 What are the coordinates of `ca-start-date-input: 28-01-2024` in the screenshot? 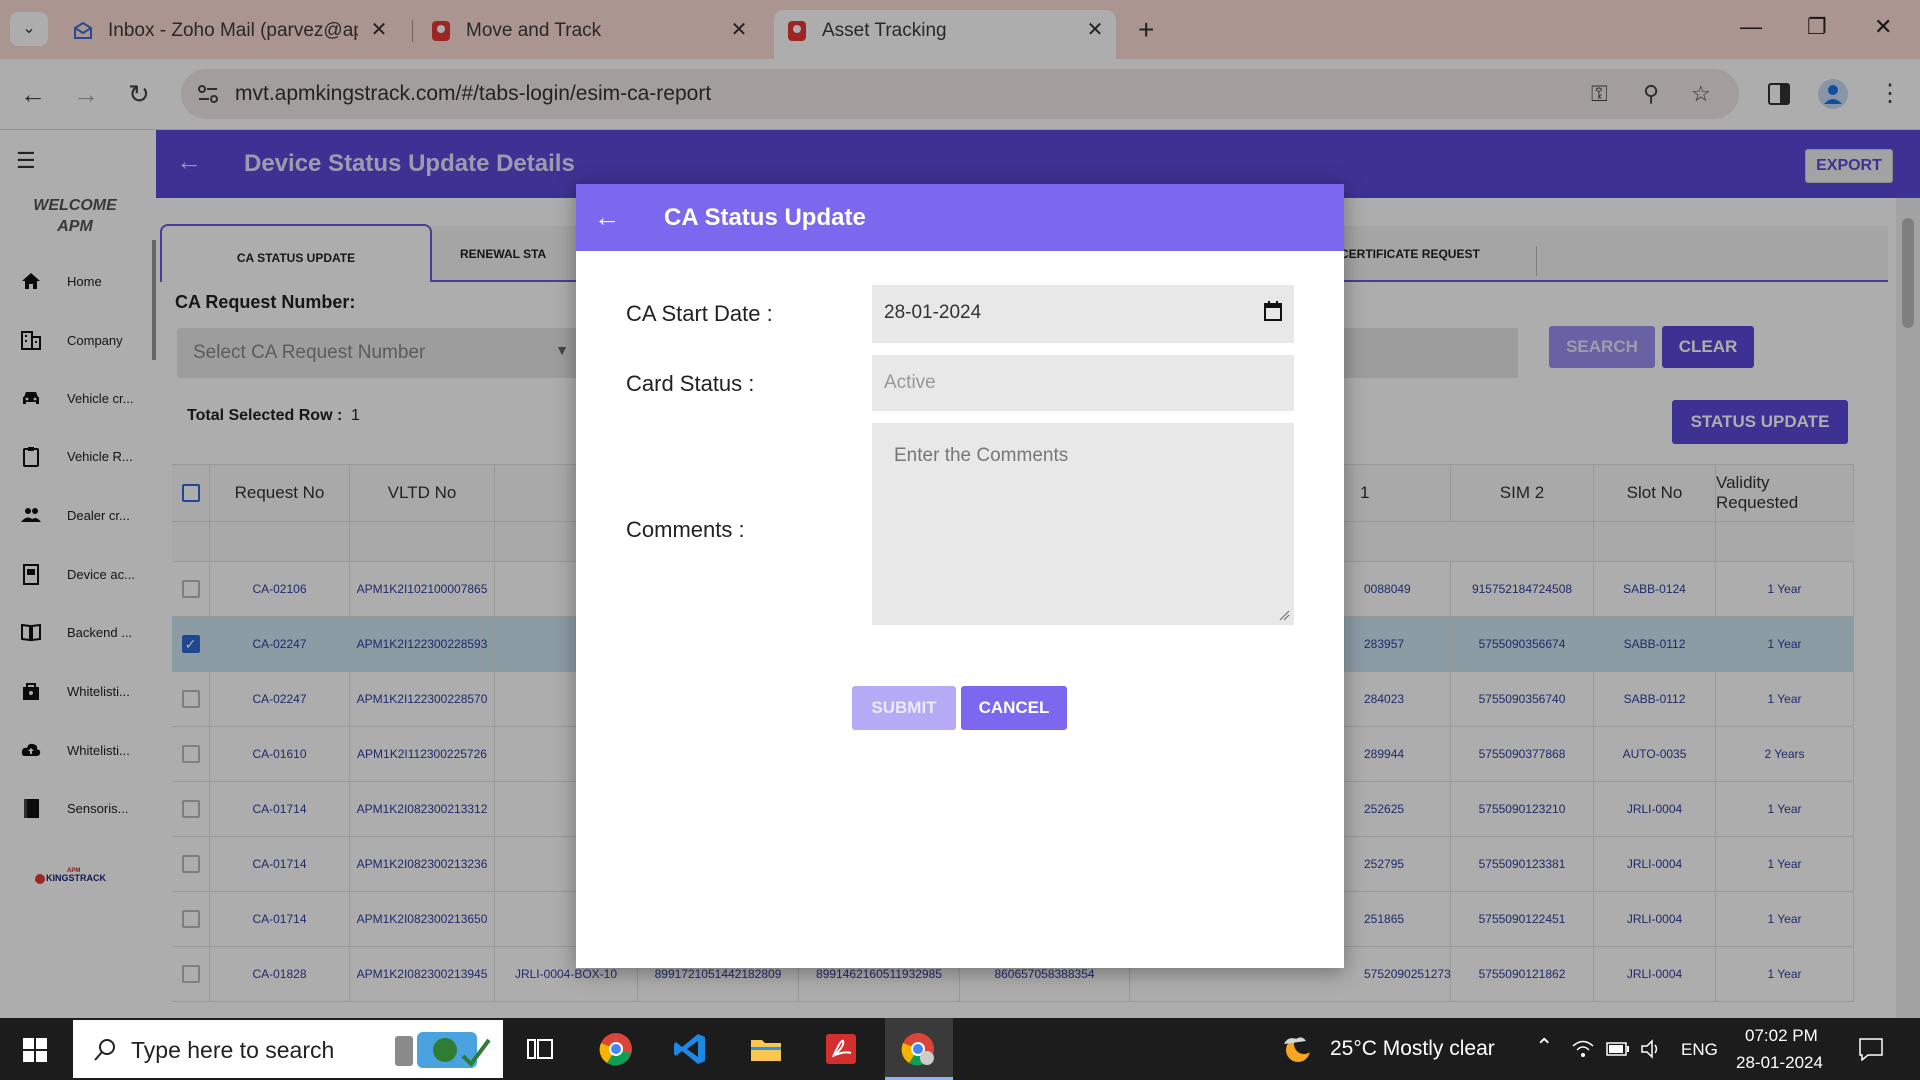 It's located at (1083, 314).